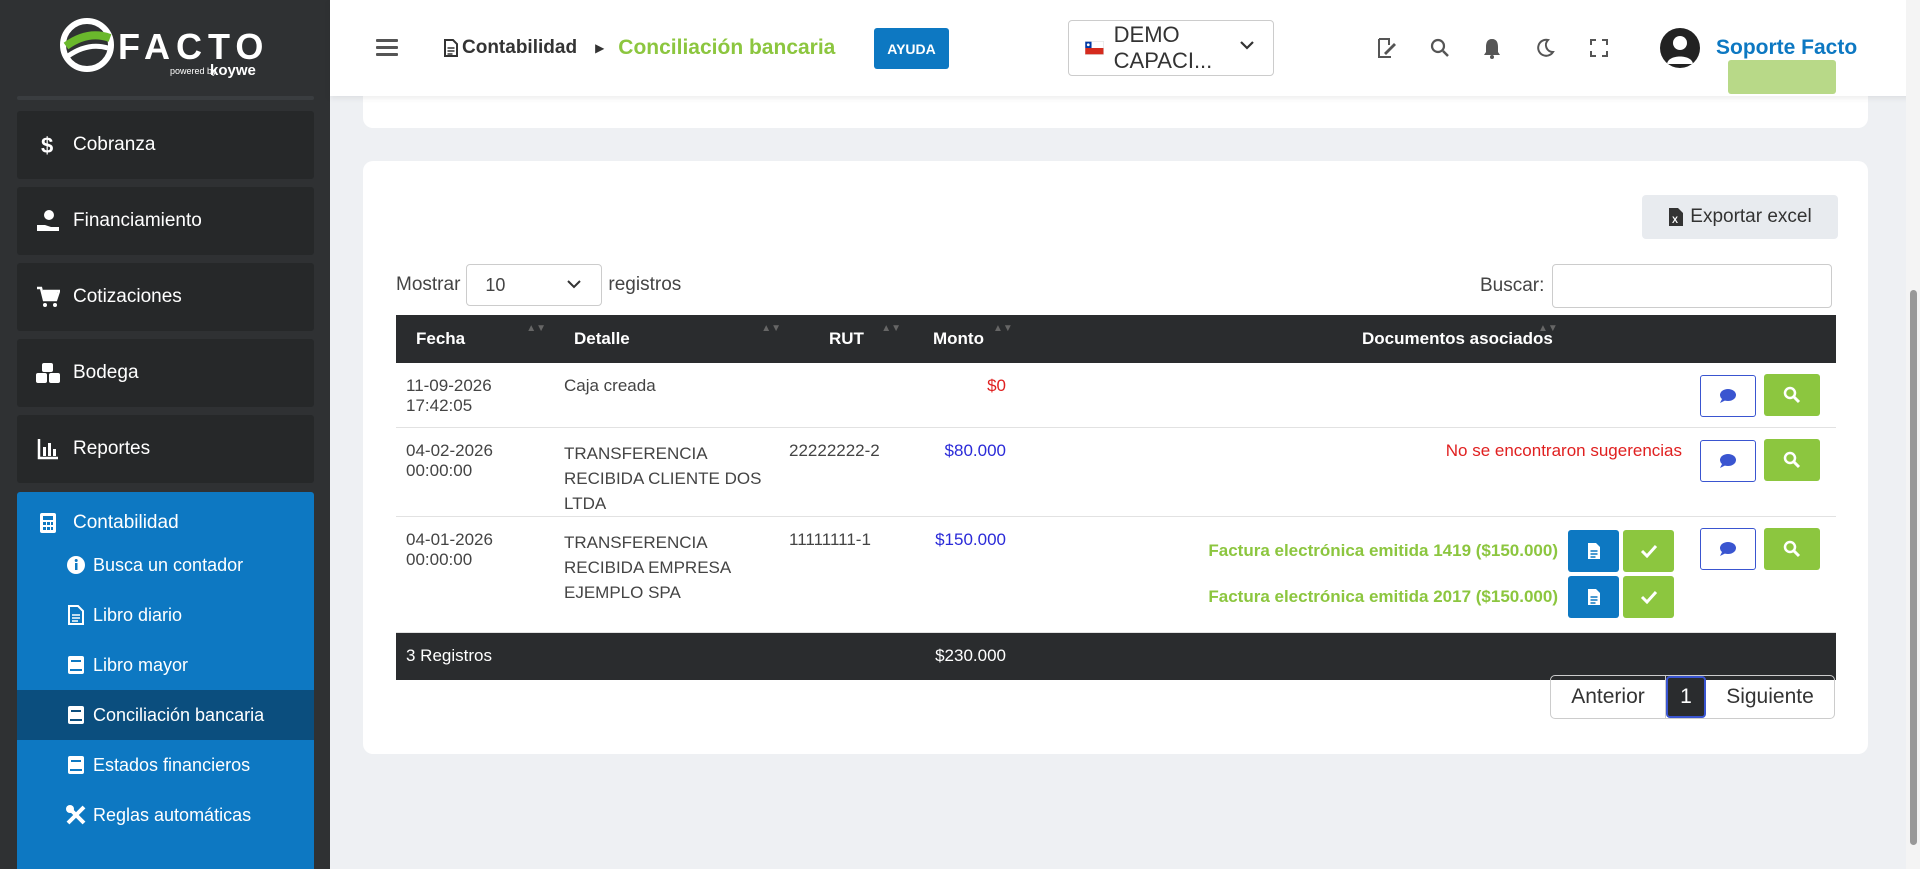 The width and height of the screenshot is (1920, 869). I want to click on partial-green-button, so click(1782, 77).